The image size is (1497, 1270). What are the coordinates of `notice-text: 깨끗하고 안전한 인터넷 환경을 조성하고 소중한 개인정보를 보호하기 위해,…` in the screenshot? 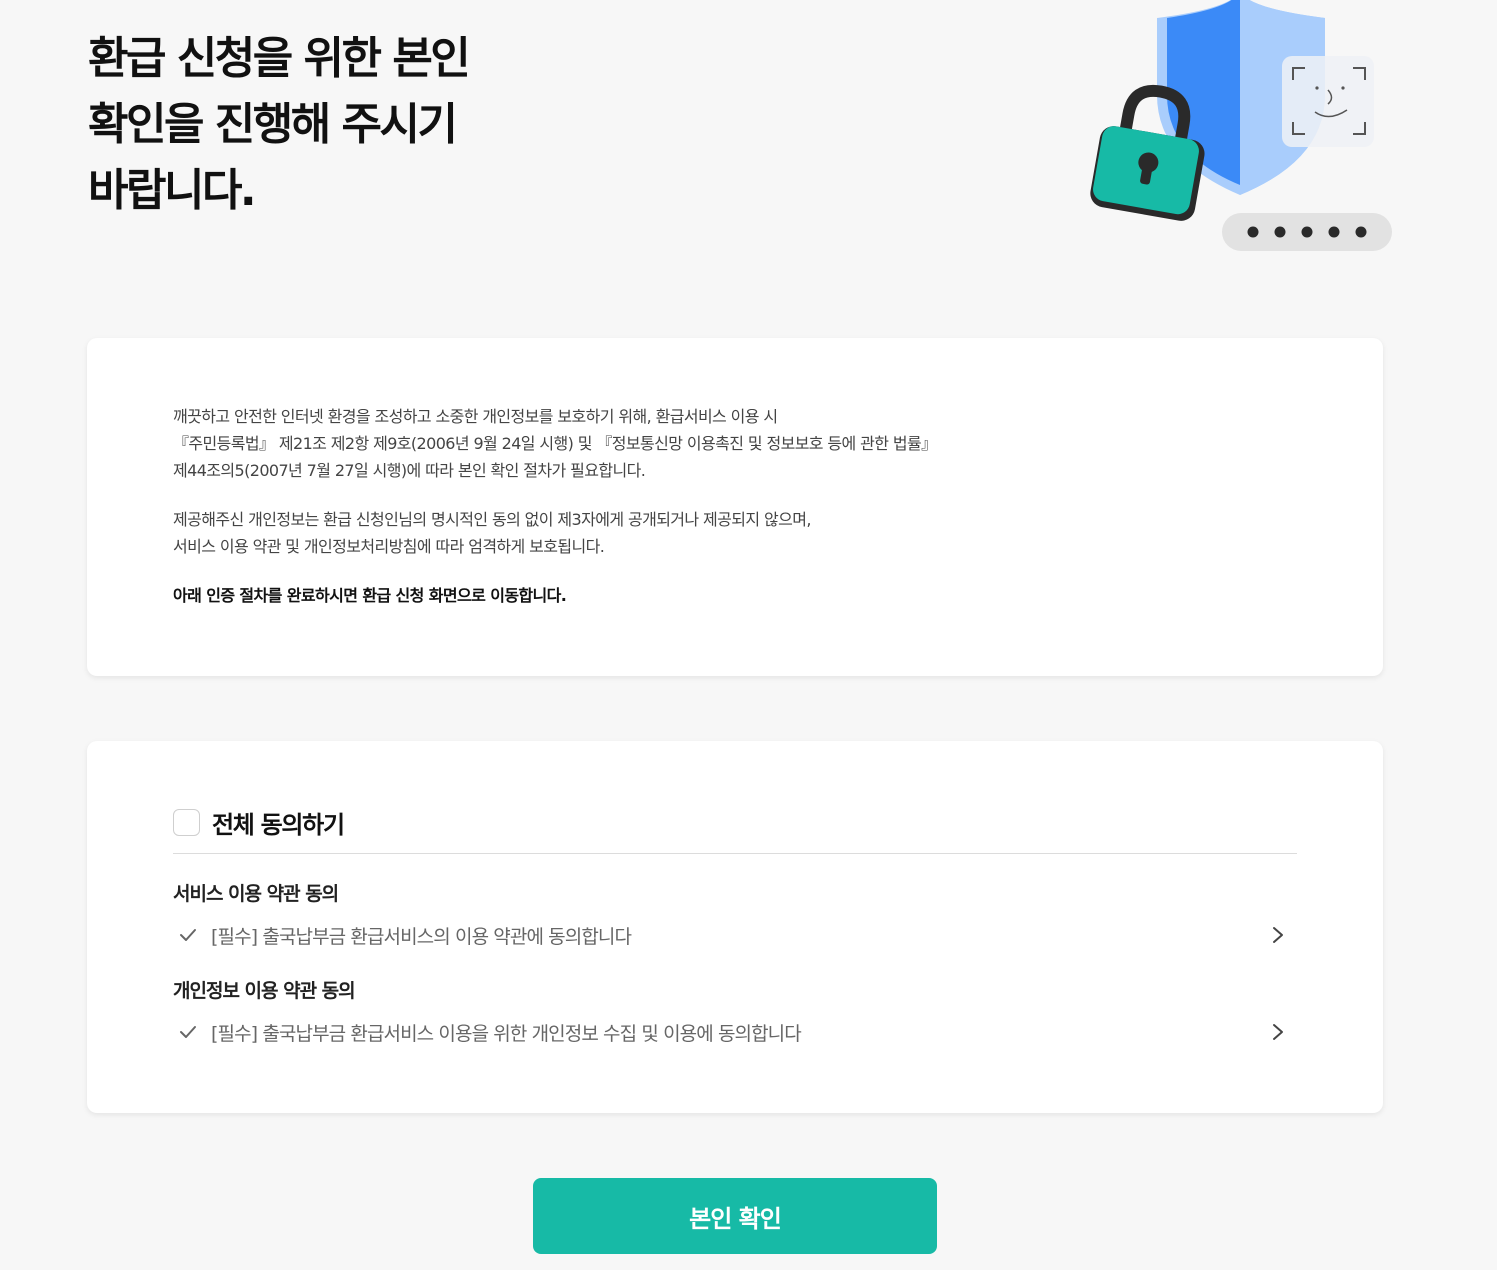 It's located at (723, 517).